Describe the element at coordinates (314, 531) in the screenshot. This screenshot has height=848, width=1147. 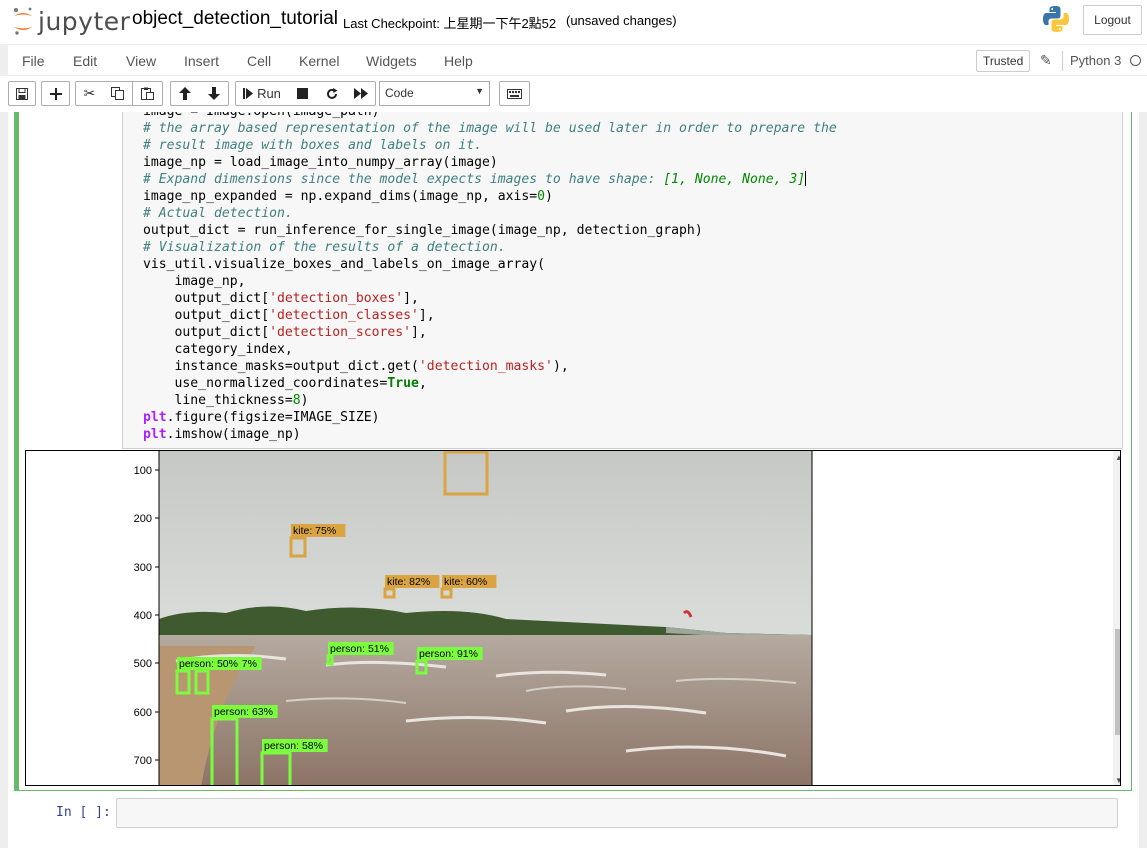
I see `detection-label: kite: 75%` at that location.